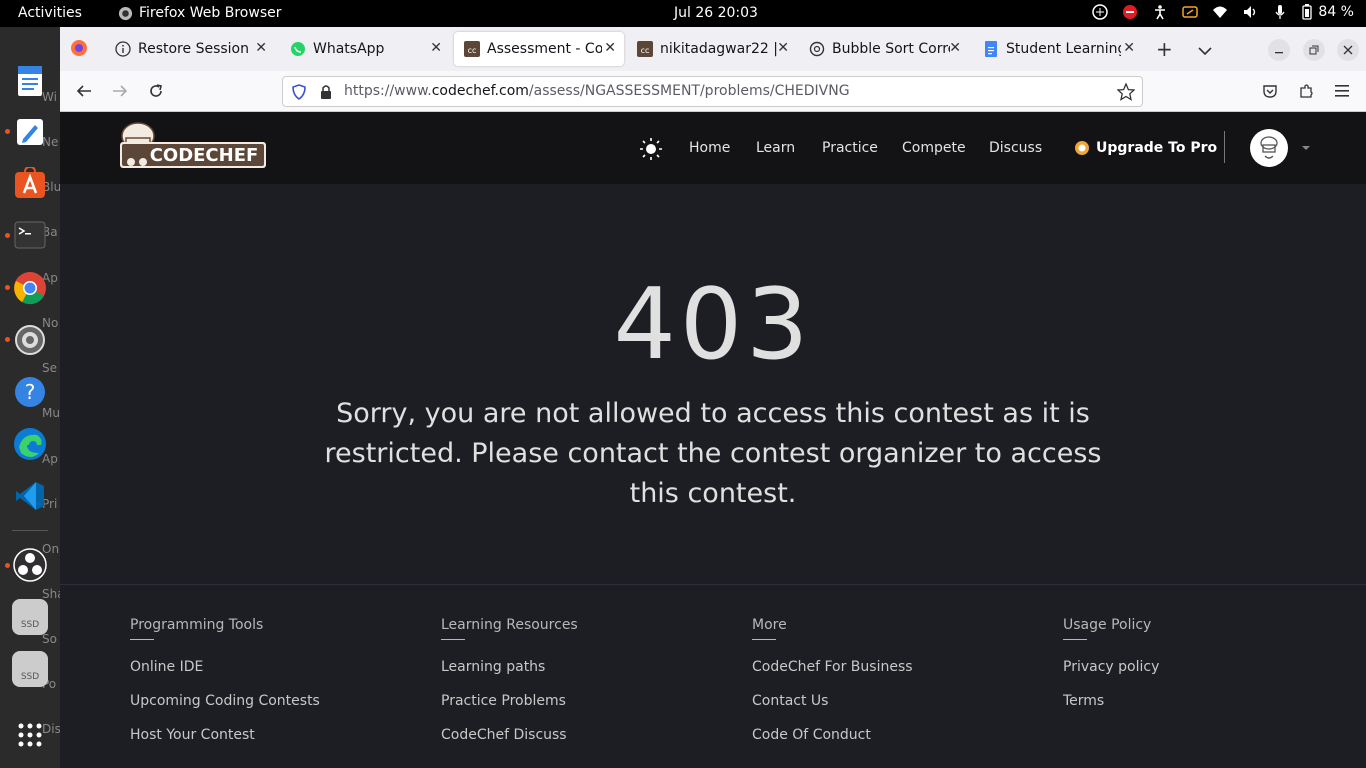 This screenshot has width=1366, height=768. Describe the element at coordinates (49, 639) in the screenshot. I see `dock-ghost-label: So` at that location.